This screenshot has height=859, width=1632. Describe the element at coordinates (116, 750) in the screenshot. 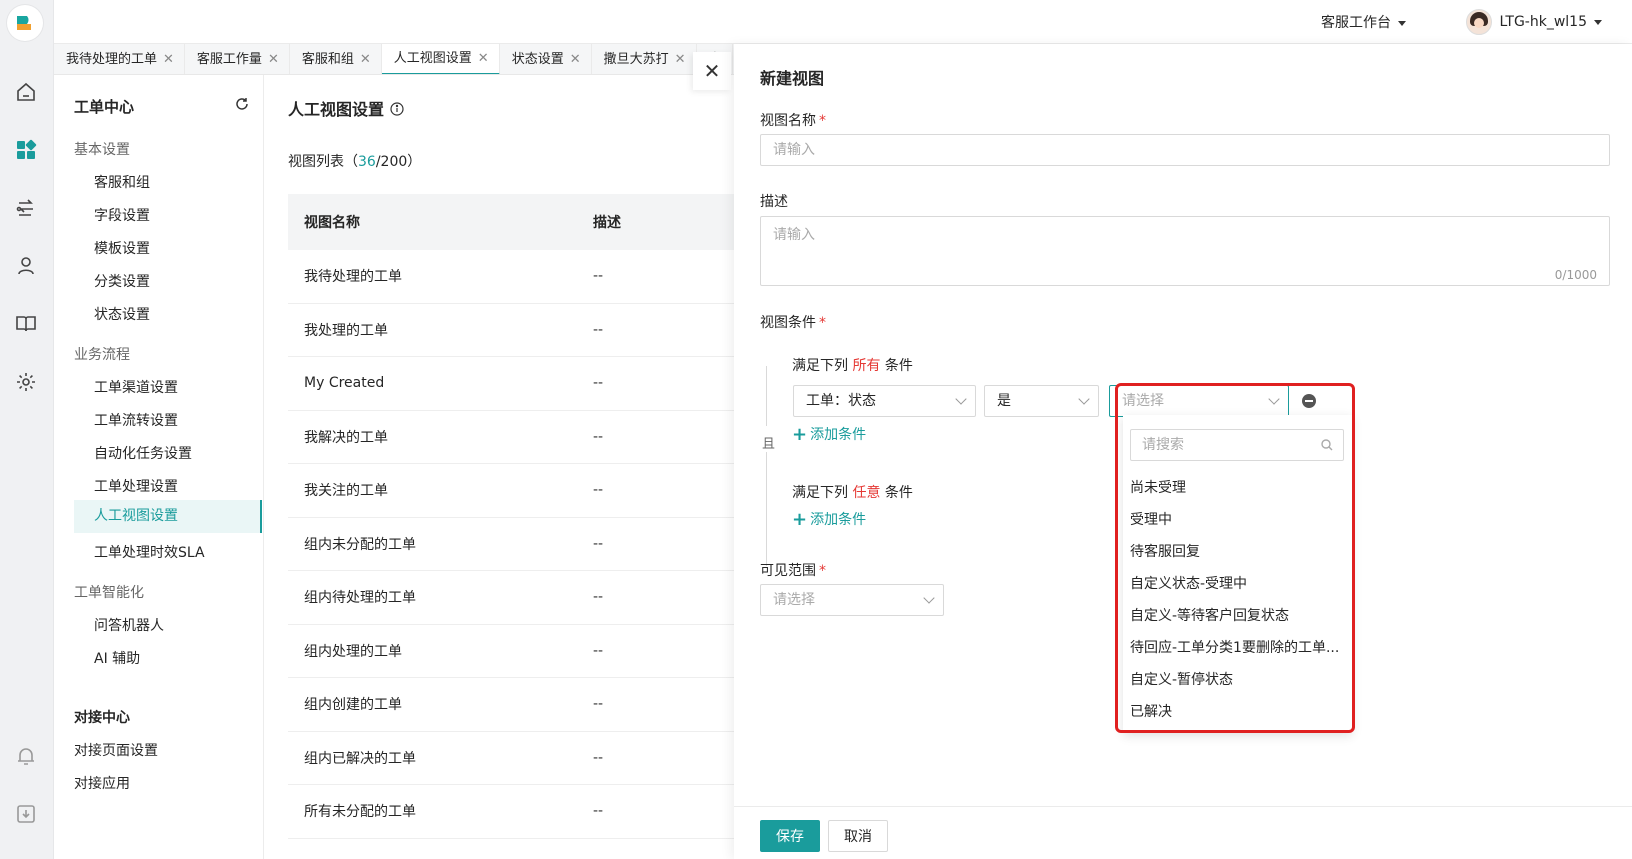

I see `nav-item-integration-page: 对接页面设置` at that location.